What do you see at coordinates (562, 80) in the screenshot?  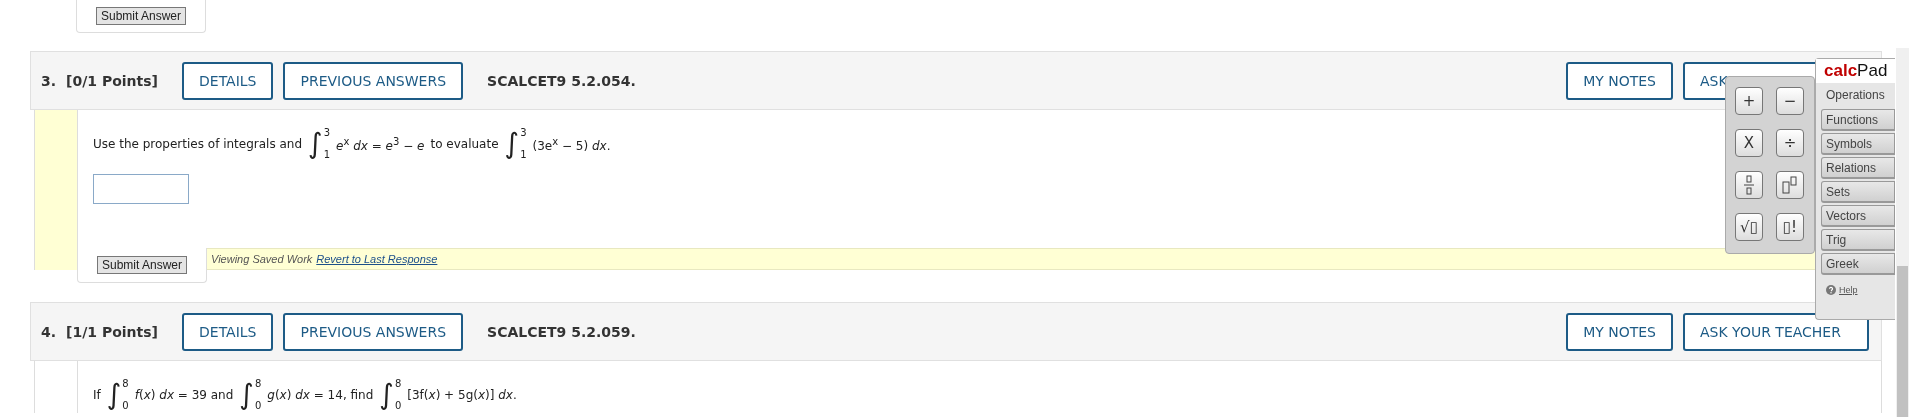 I see `question-code: SCALCET9 5.2.054.` at bounding box center [562, 80].